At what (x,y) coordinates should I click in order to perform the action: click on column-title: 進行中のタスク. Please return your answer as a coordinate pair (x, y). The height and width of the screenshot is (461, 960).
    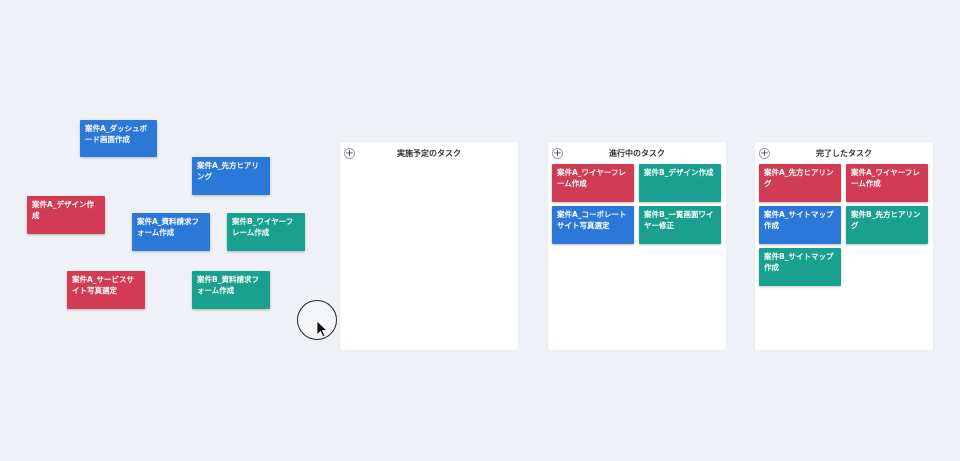
    Looking at the image, I should click on (637, 153).